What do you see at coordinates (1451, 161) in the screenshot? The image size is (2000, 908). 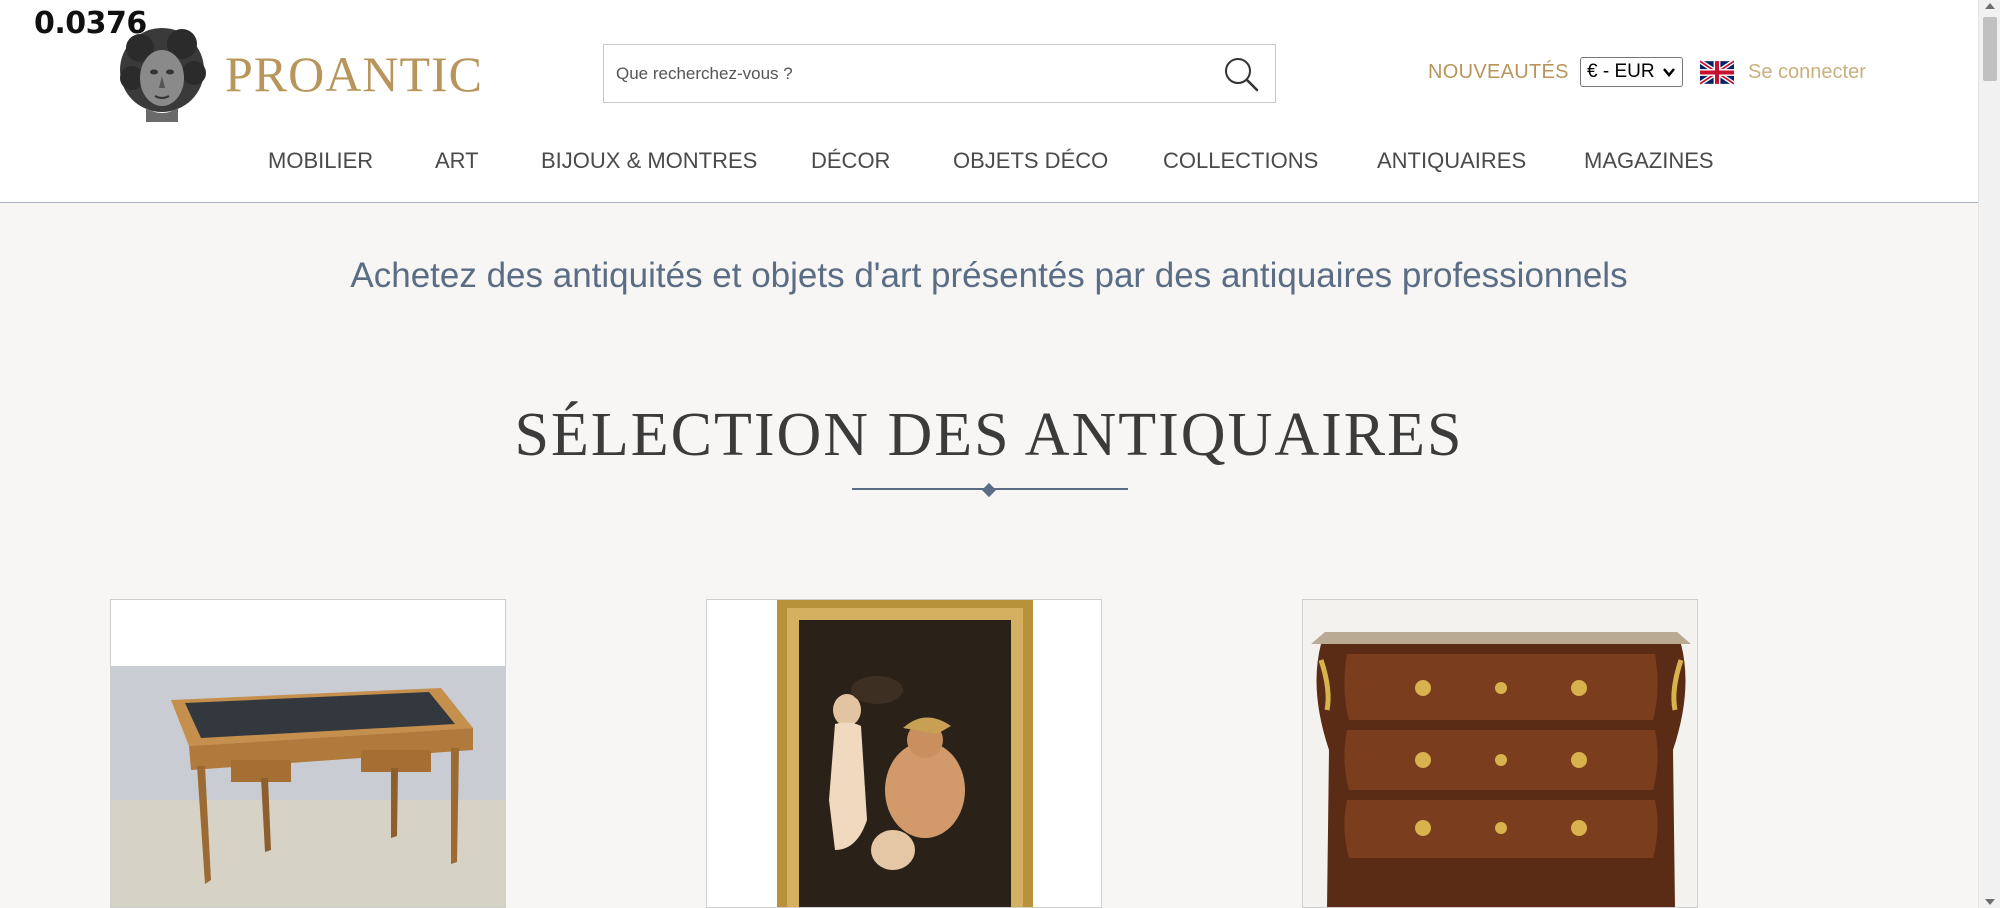 I see `nav-item-antiquaires: ANTIQUAIRES` at bounding box center [1451, 161].